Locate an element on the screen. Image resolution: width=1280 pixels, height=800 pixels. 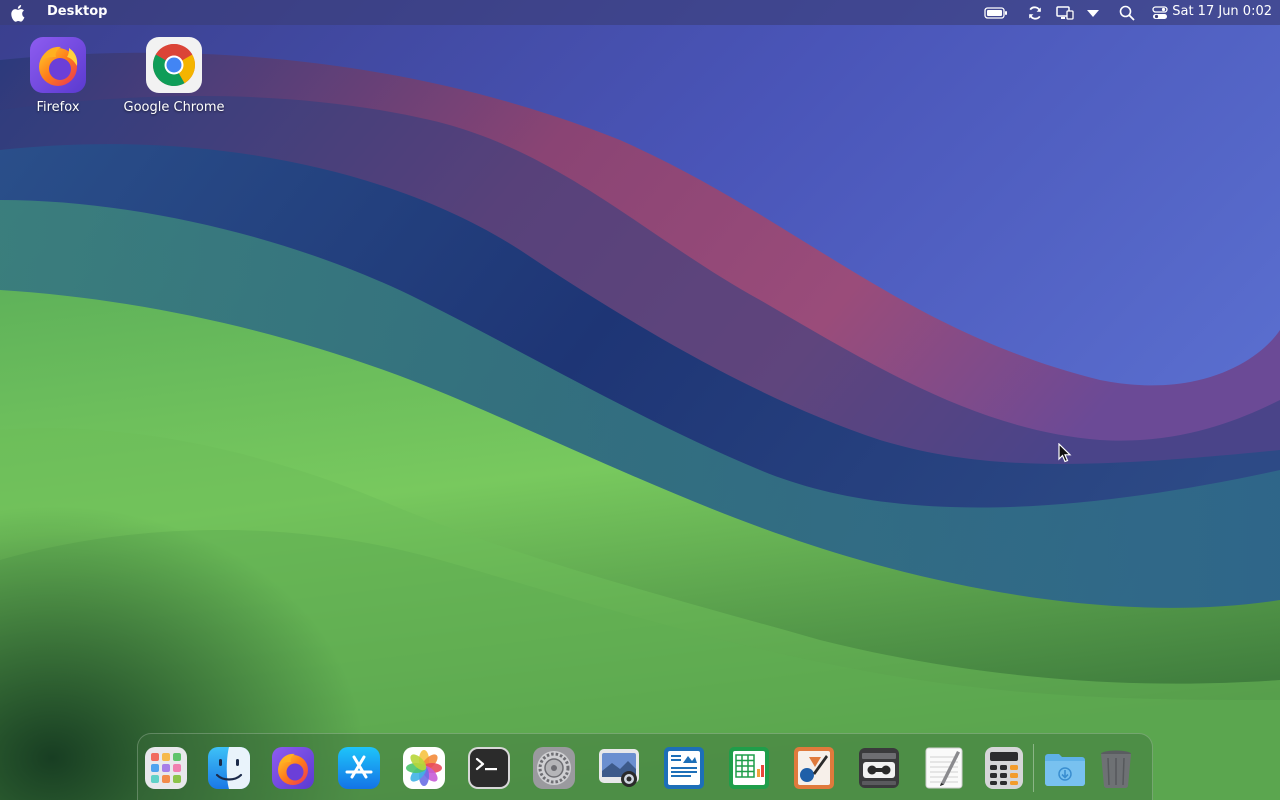
desktop-icon-google-chrome: Google Chrome is located at coordinates (174, 75).